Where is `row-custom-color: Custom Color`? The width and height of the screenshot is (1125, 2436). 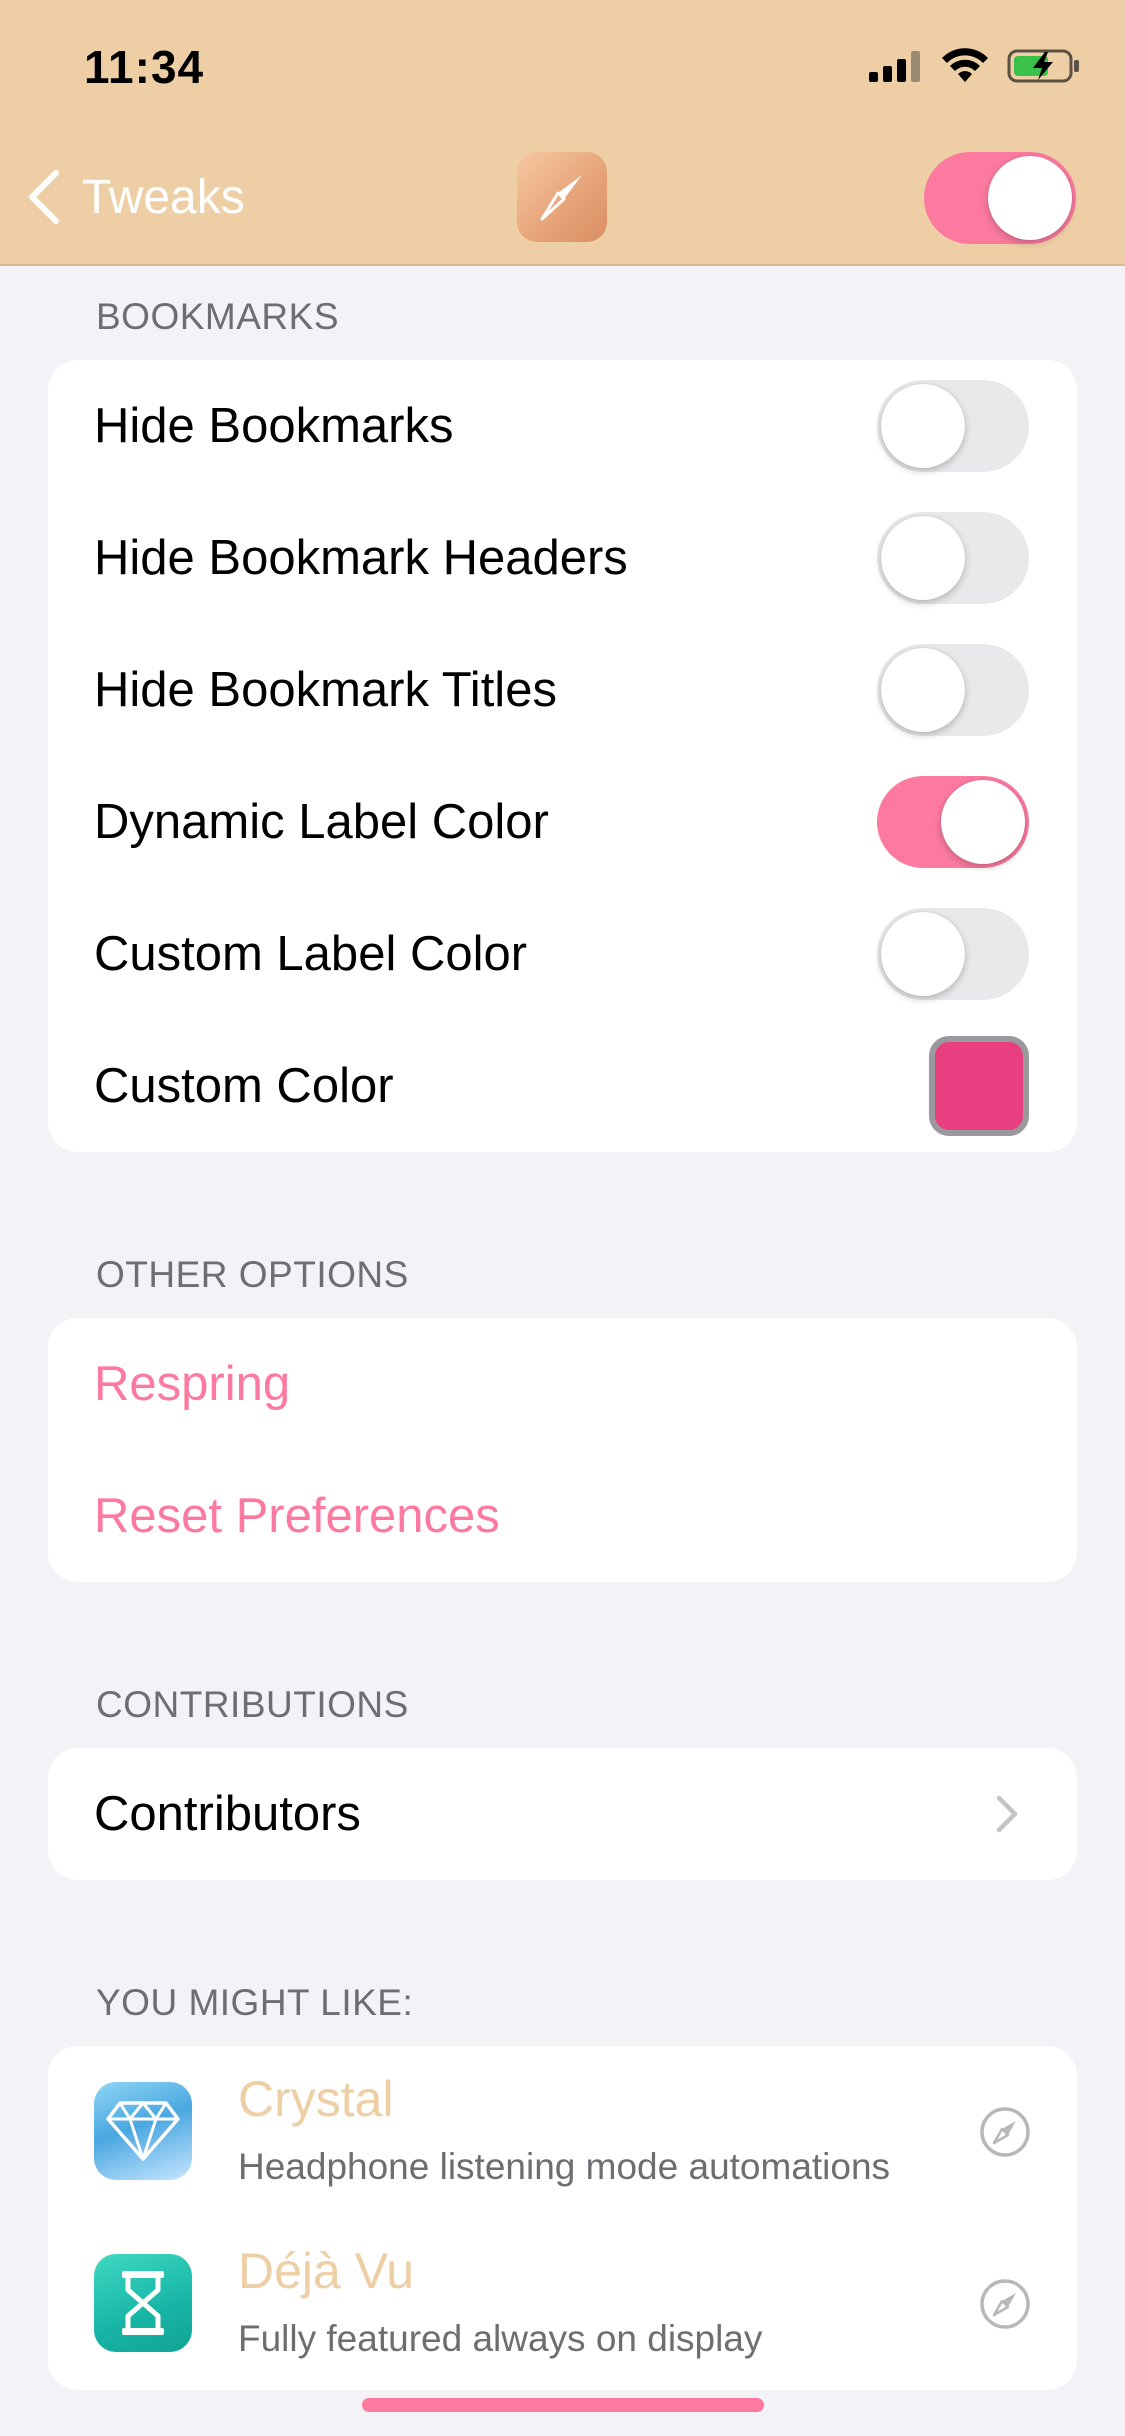 row-custom-color: Custom Color is located at coordinates (562, 1086).